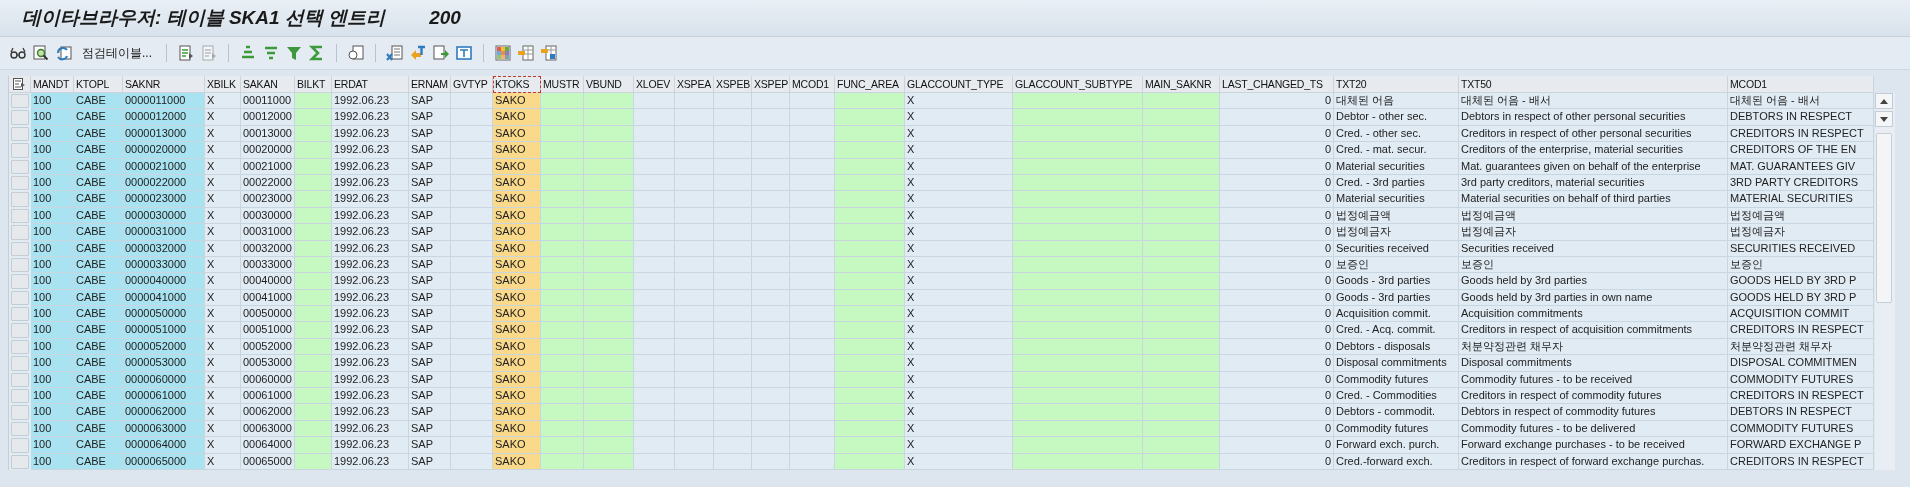  Describe the element at coordinates (1884, 101) in the screenshot. I see `scroll-up-button` at that location.